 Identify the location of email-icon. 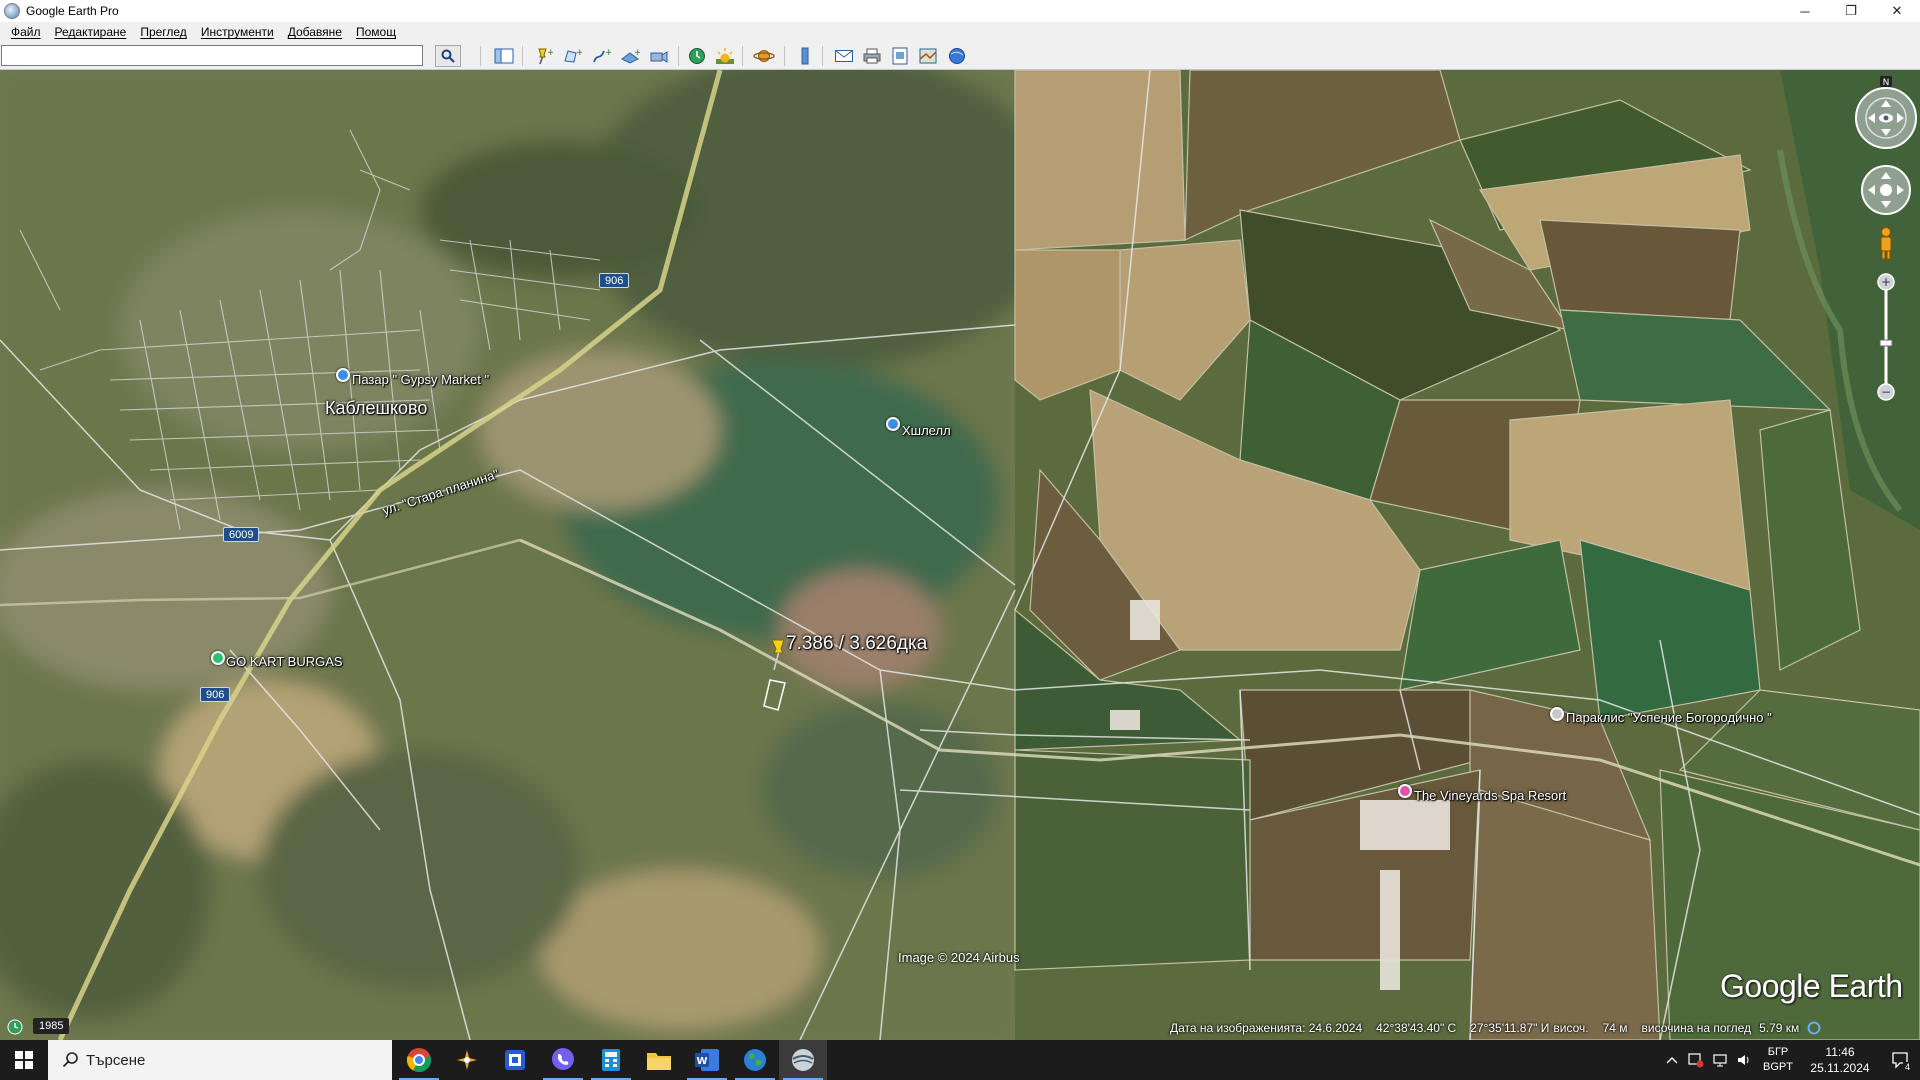
(844, 56).